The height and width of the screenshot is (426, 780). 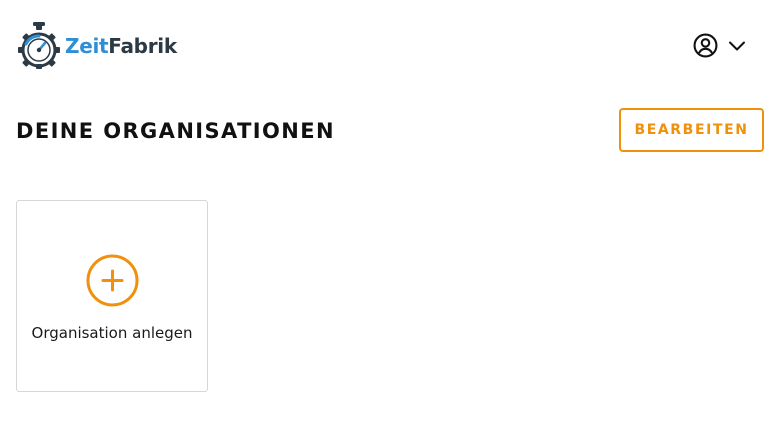 I want to click on app-logo: ZeitFabrik, so click(x=97, y=46).